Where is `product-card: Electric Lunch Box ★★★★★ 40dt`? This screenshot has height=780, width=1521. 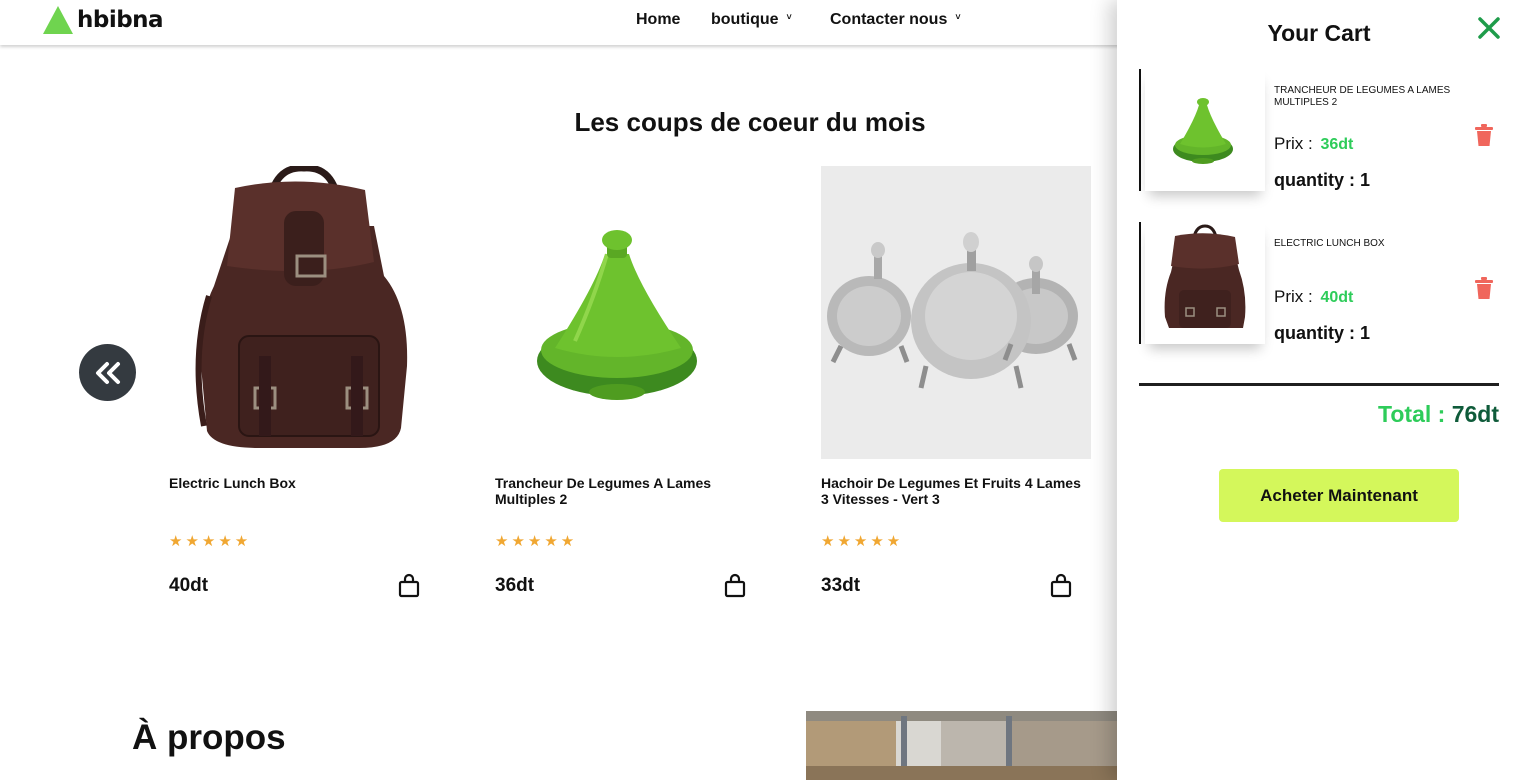
product-card: Electric Lunch Box ★★★★★ 40dt is located at coordinates (304, 386).